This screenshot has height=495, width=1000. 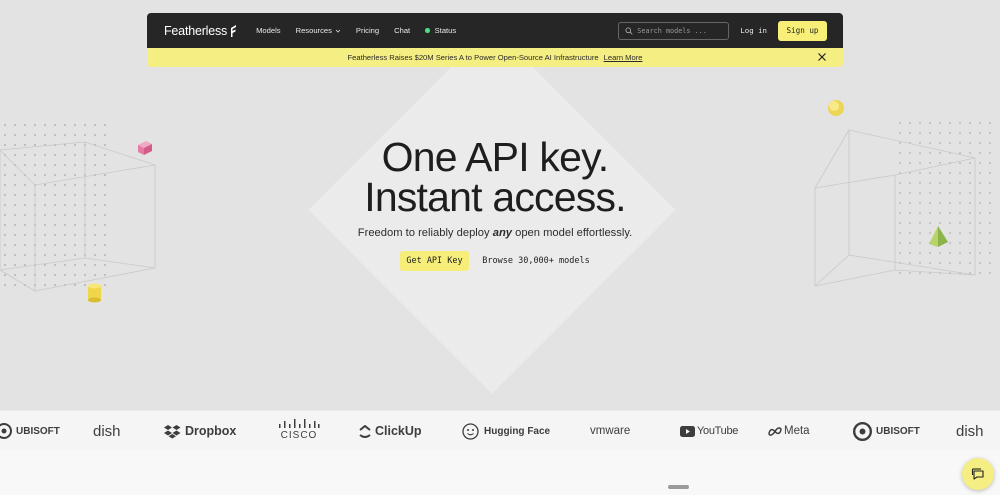 What do you see at coordinates (445, 30) in the screenshot?
I see `nav-status-label: Status` at bounding box center [445, 30].